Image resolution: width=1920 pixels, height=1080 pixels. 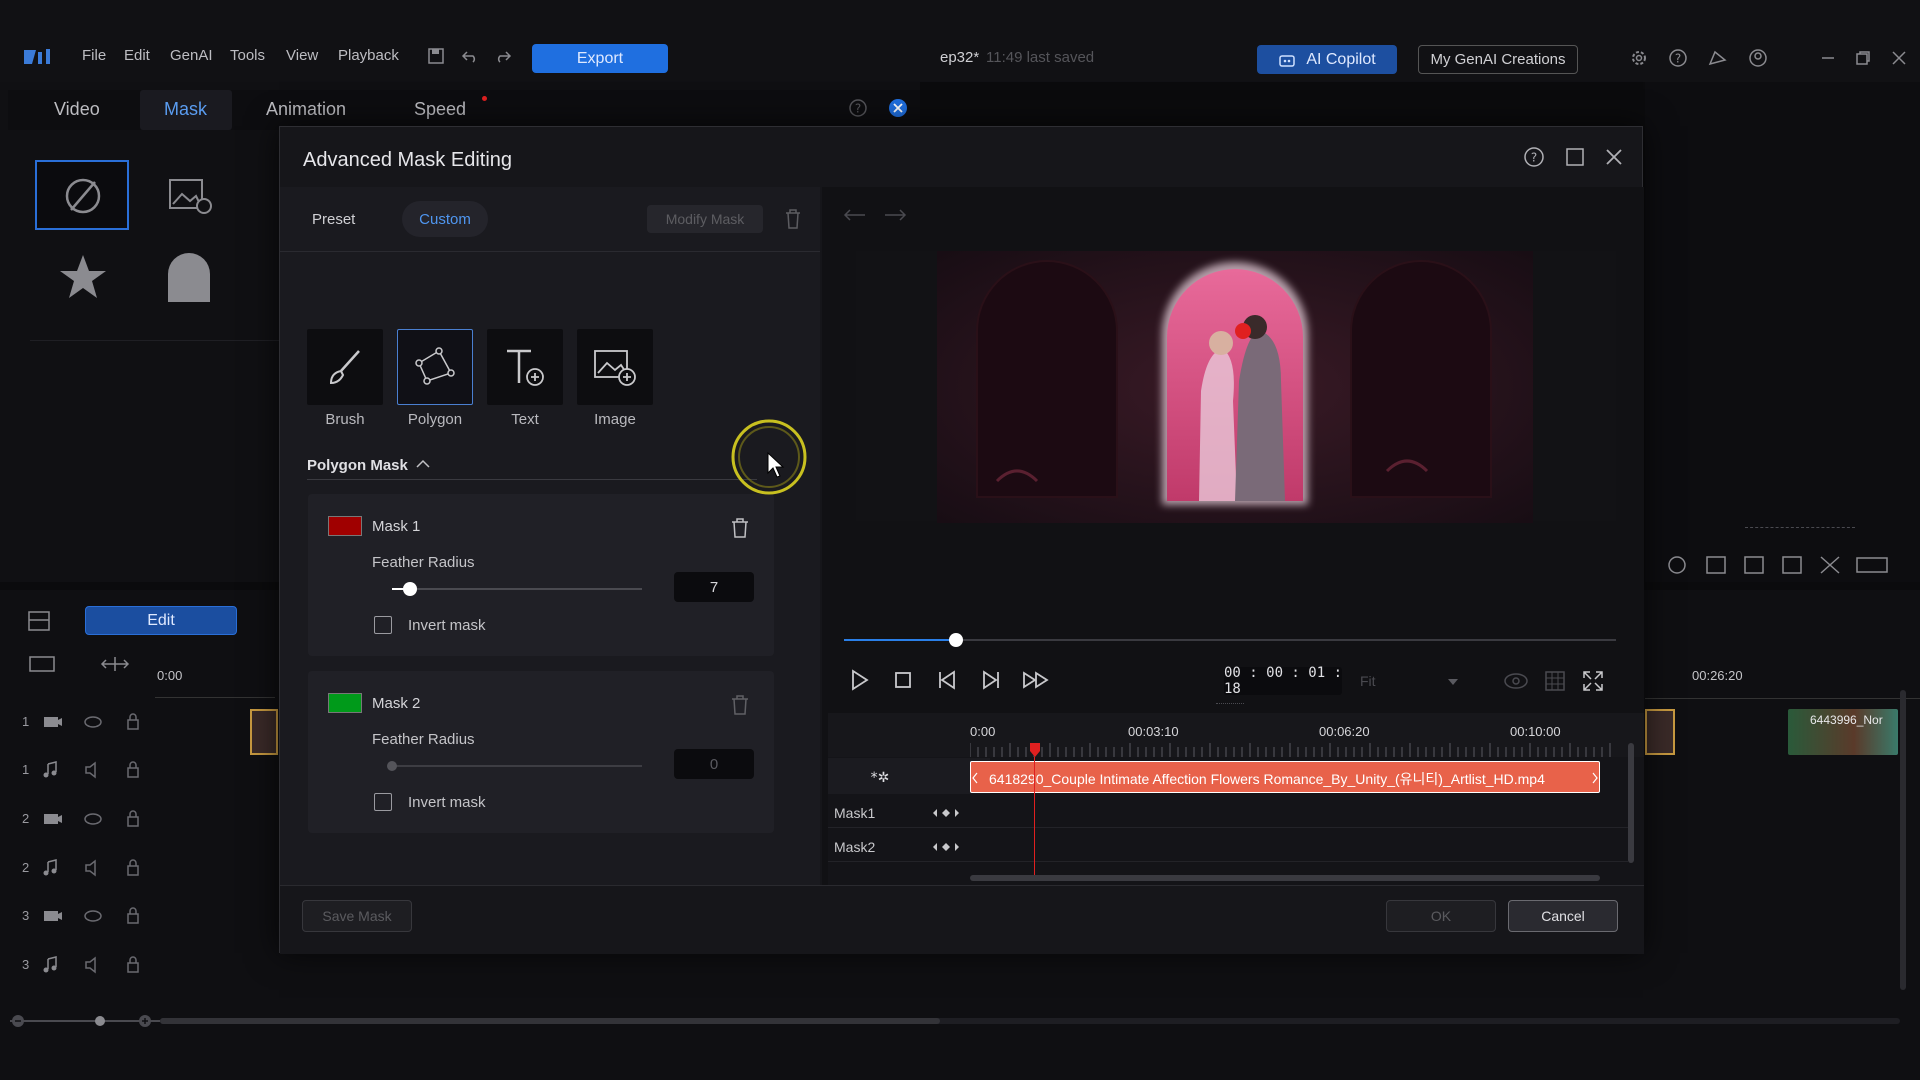 What do you see at coordinates (302, 55) in the screenshot?
I see `menu-view: View` at bounding box center [302, 55].